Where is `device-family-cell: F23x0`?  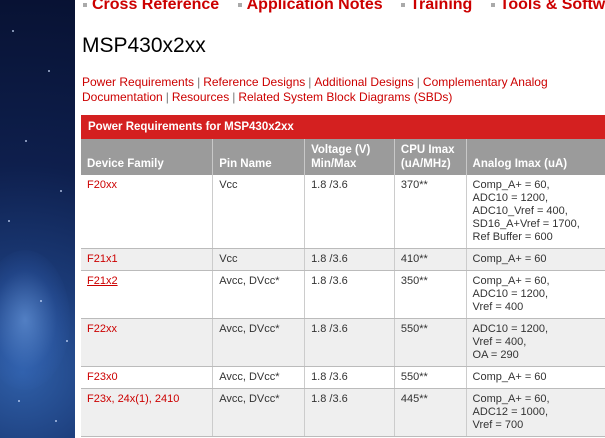
device-family-cell: F23x0 is located at coordinates (147, 377).